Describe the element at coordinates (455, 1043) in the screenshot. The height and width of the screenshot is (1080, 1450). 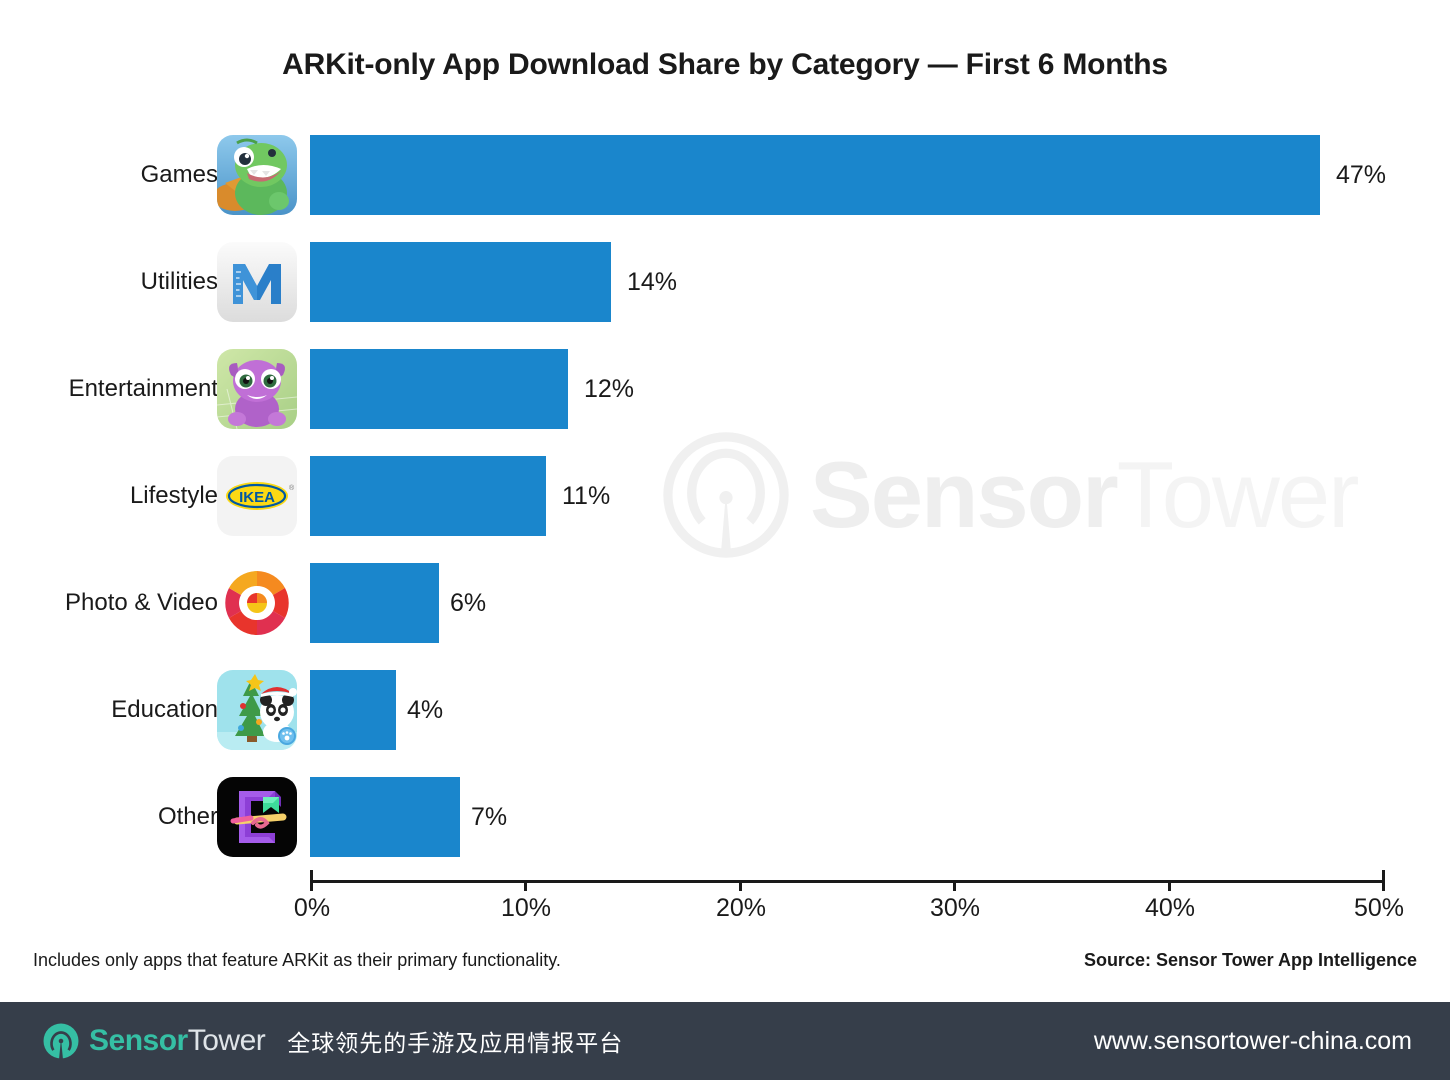
I see `footer-tagline: 全球领先的手游及应用情报平台` at that location.